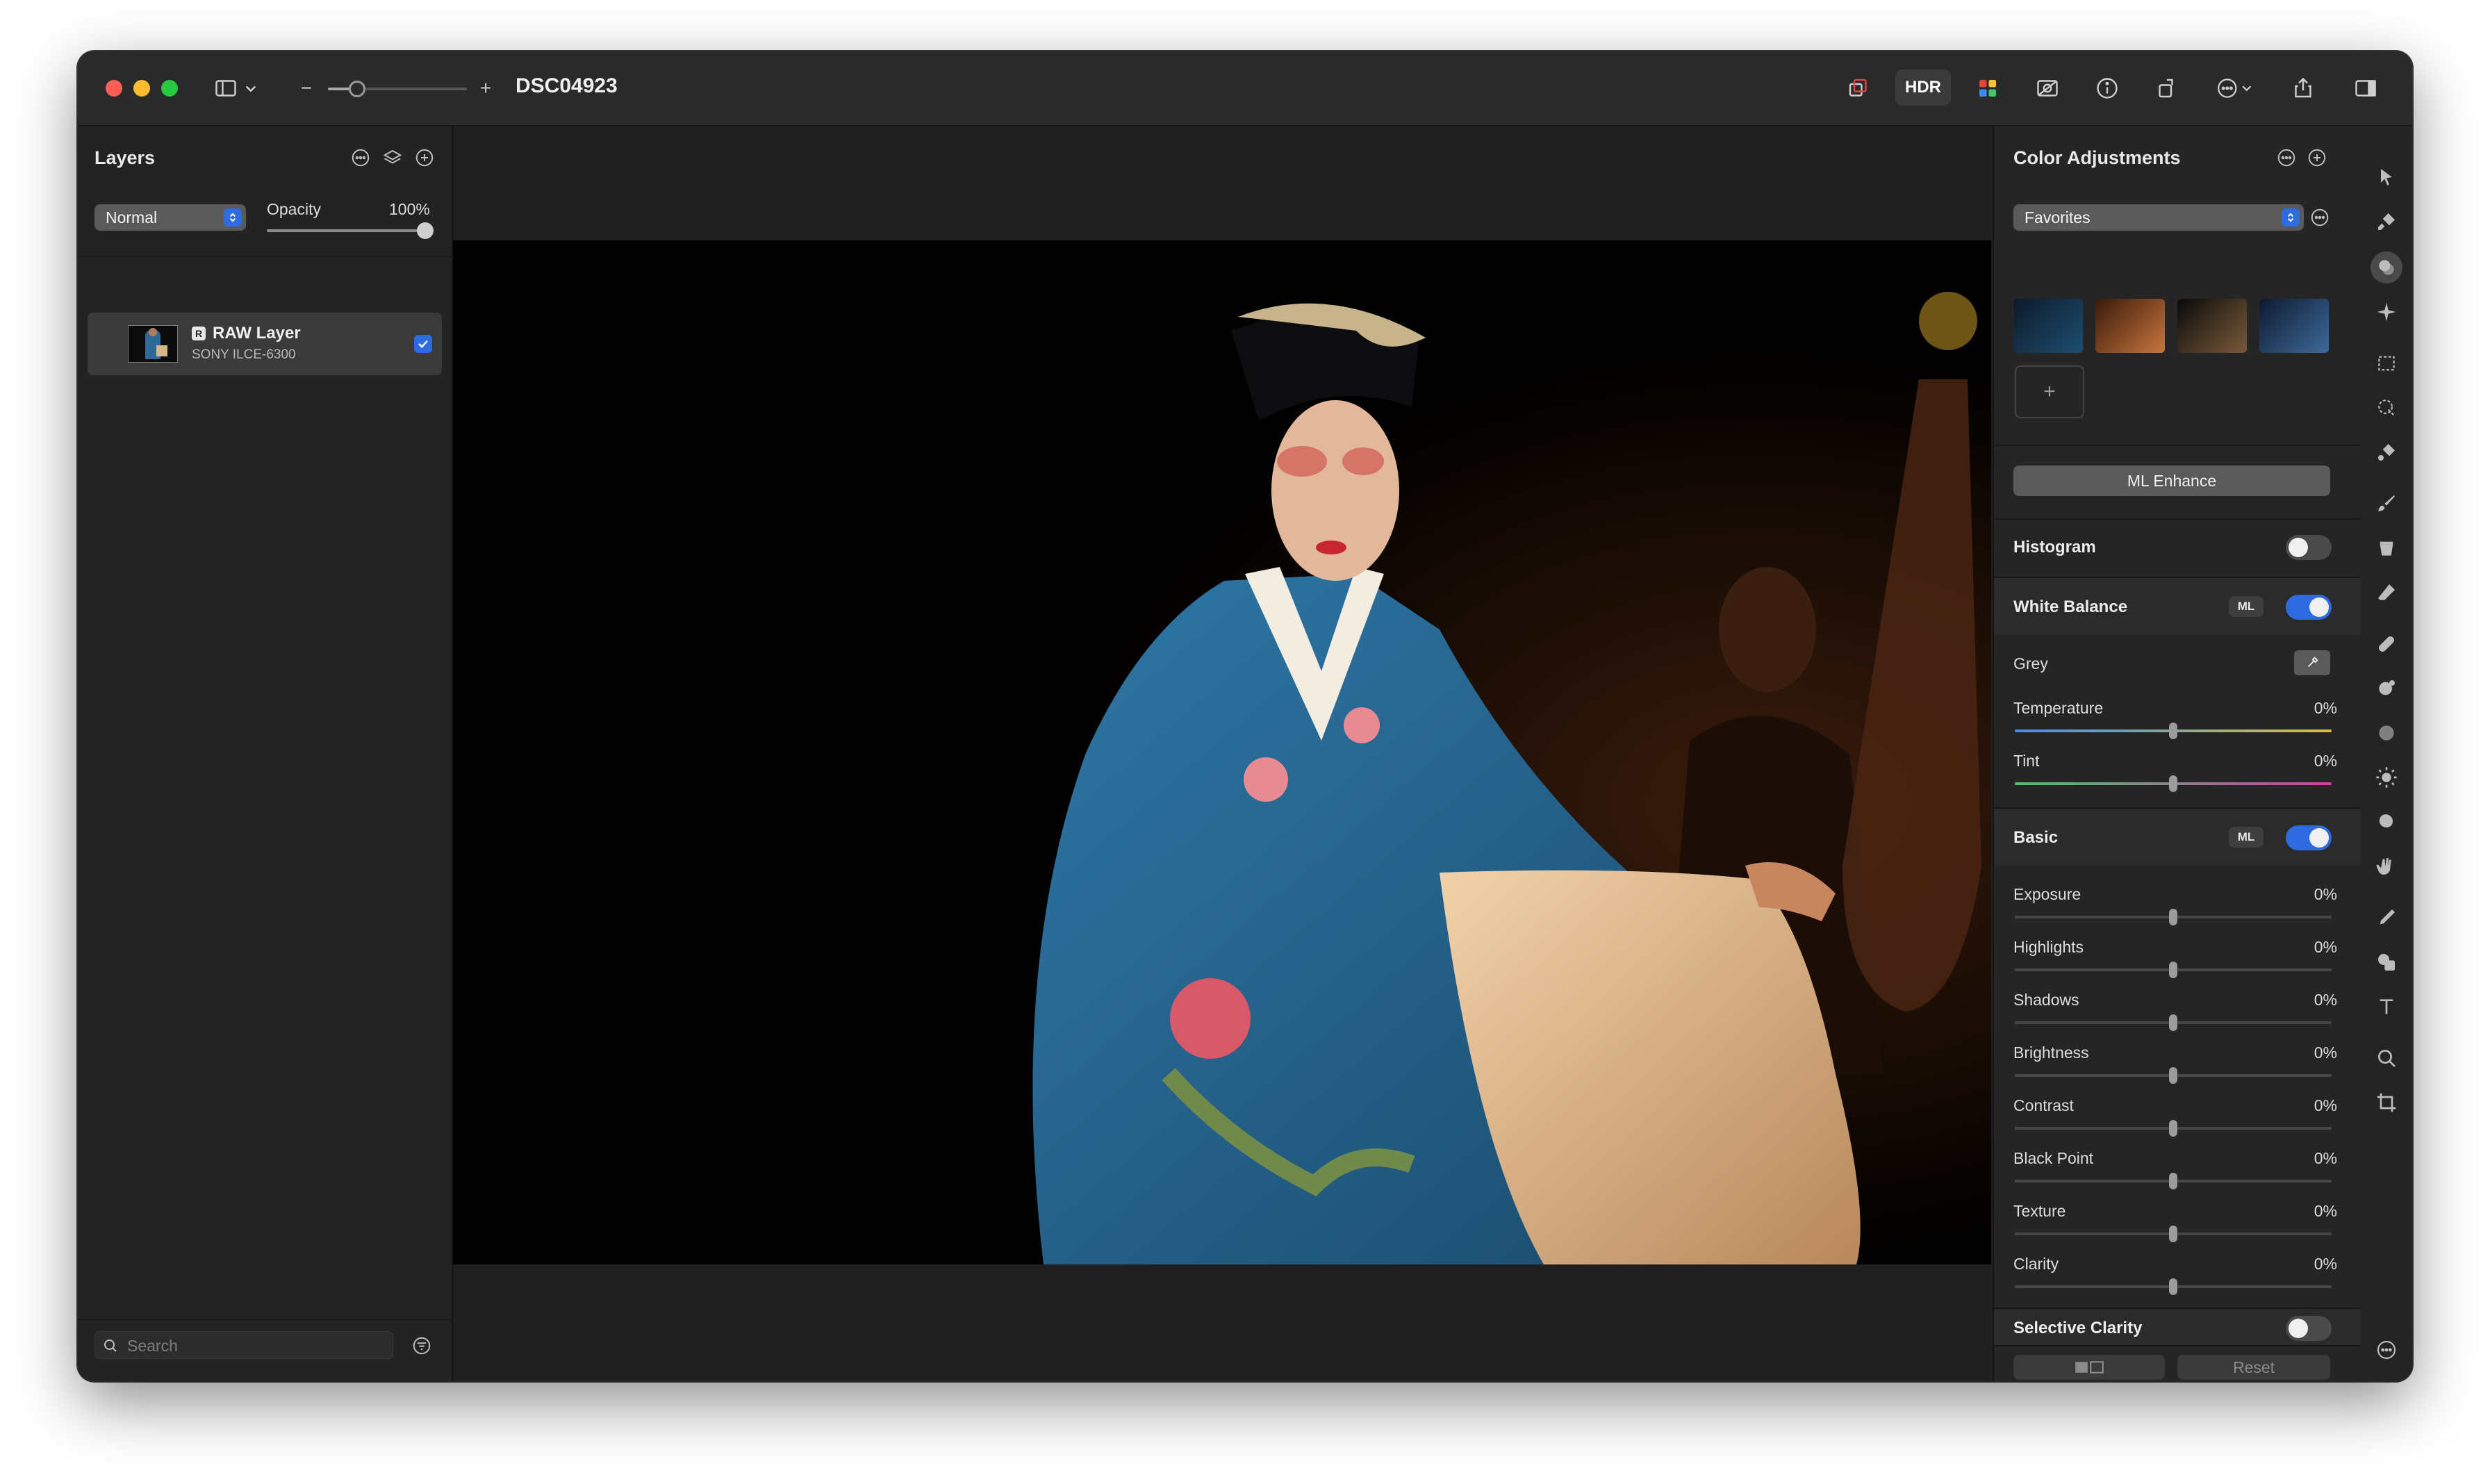  What do you see at coordinates (2089, 1368) in the screenshot?
I see `compare-split-button` at bounding box center [2089, 1368].